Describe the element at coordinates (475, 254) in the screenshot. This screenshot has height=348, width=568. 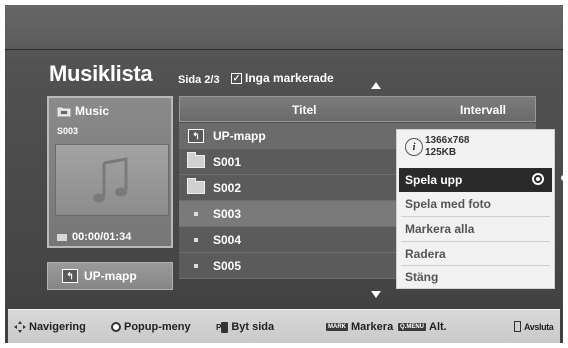
I see `menu-item-delete: Radera` at that location.